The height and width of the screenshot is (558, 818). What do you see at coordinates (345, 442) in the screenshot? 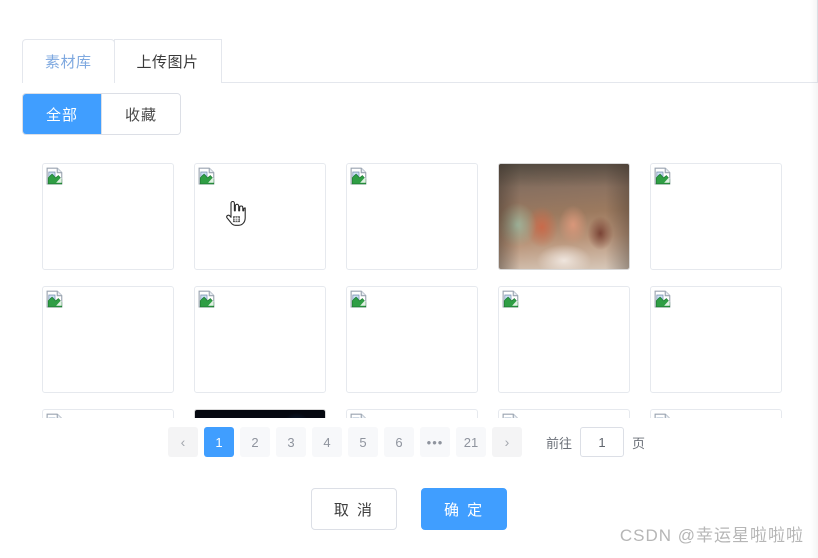
I see `pagination: ‹ 1 2 3 4 5 6 ••• 21 ›` at bounding box center [345, 442].